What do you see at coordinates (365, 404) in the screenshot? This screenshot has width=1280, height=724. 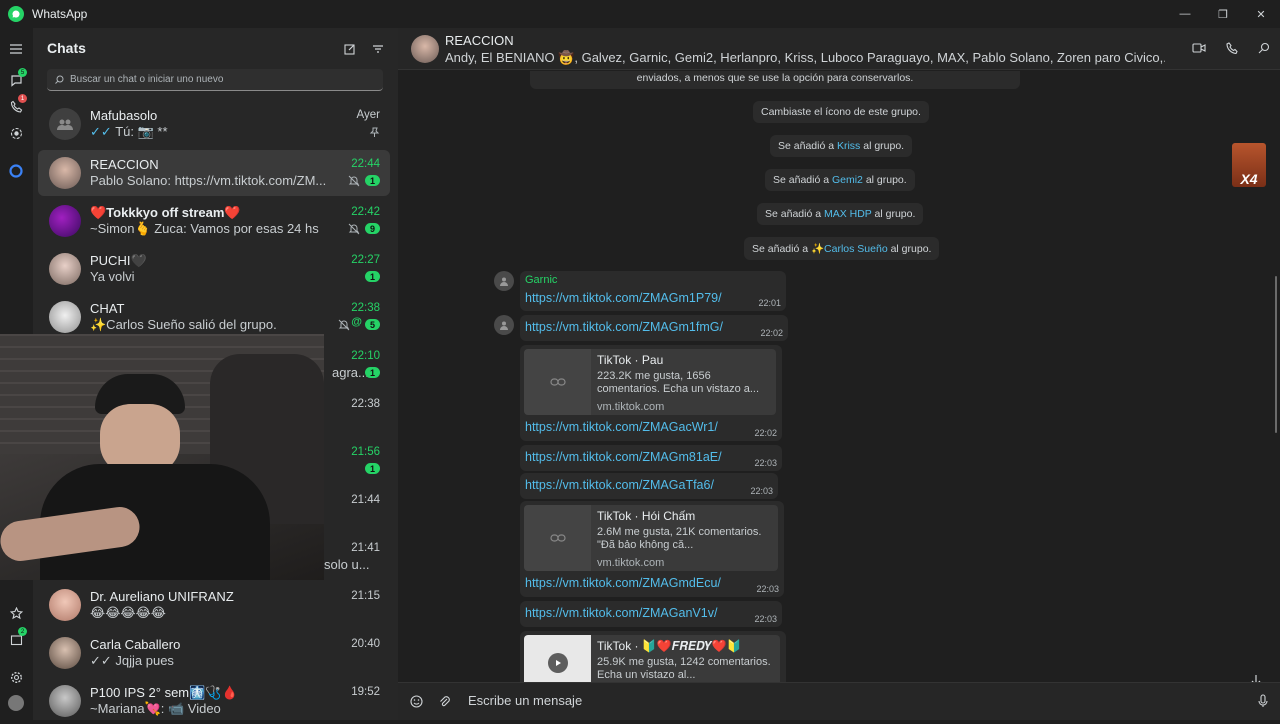 I see `chat-time: 22:38` at bounding box center [365, 404].